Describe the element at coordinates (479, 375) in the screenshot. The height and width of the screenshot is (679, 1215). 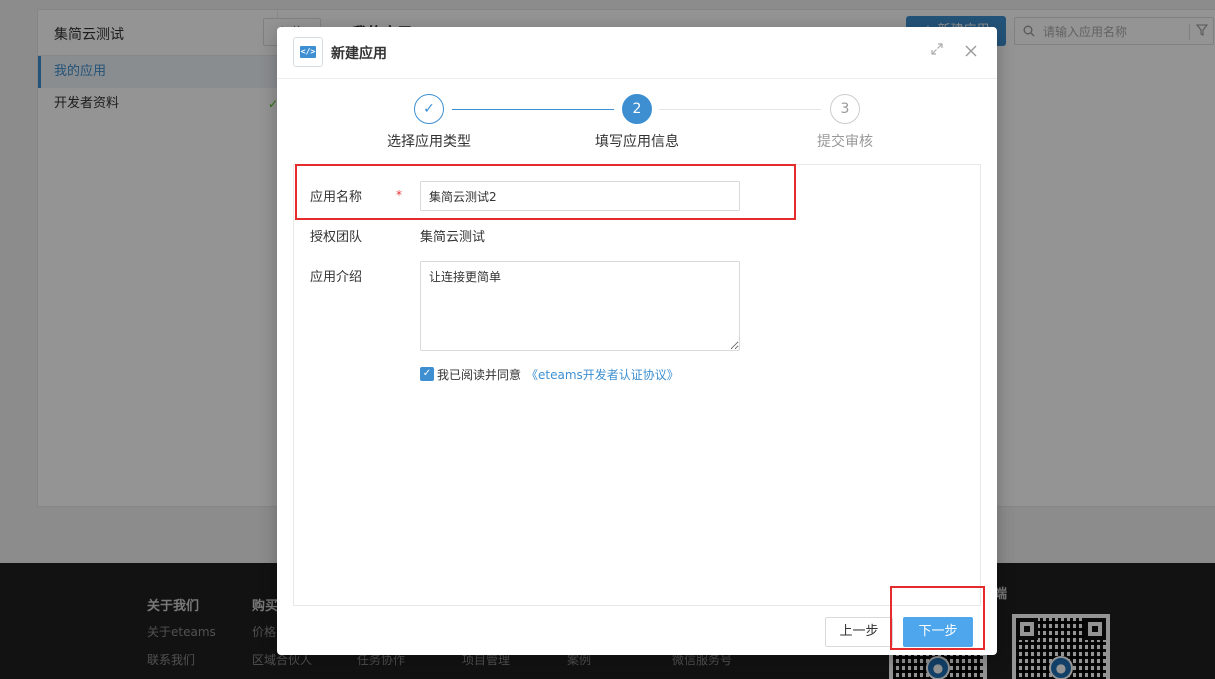
I see `agreement-text: 我已阅读并同意` at that location.